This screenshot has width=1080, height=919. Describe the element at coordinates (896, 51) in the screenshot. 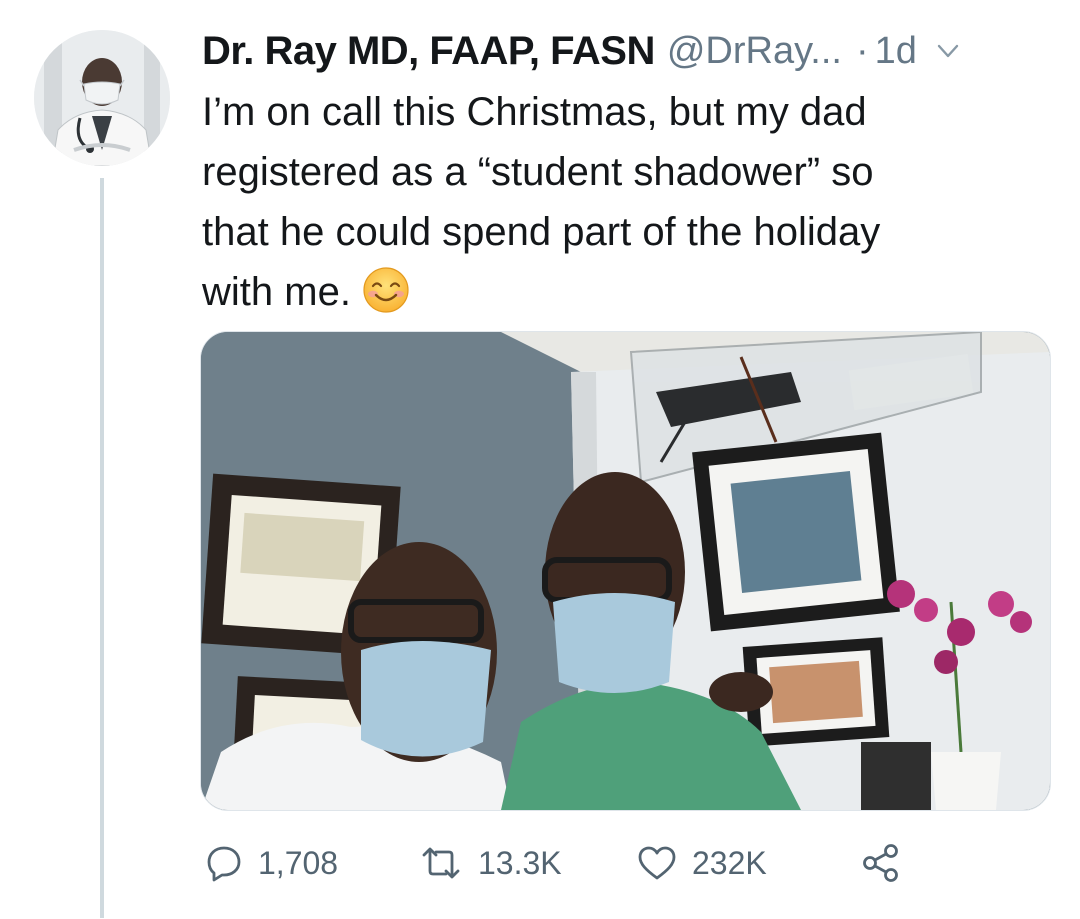

I see `timestamp: 1d` at that location.